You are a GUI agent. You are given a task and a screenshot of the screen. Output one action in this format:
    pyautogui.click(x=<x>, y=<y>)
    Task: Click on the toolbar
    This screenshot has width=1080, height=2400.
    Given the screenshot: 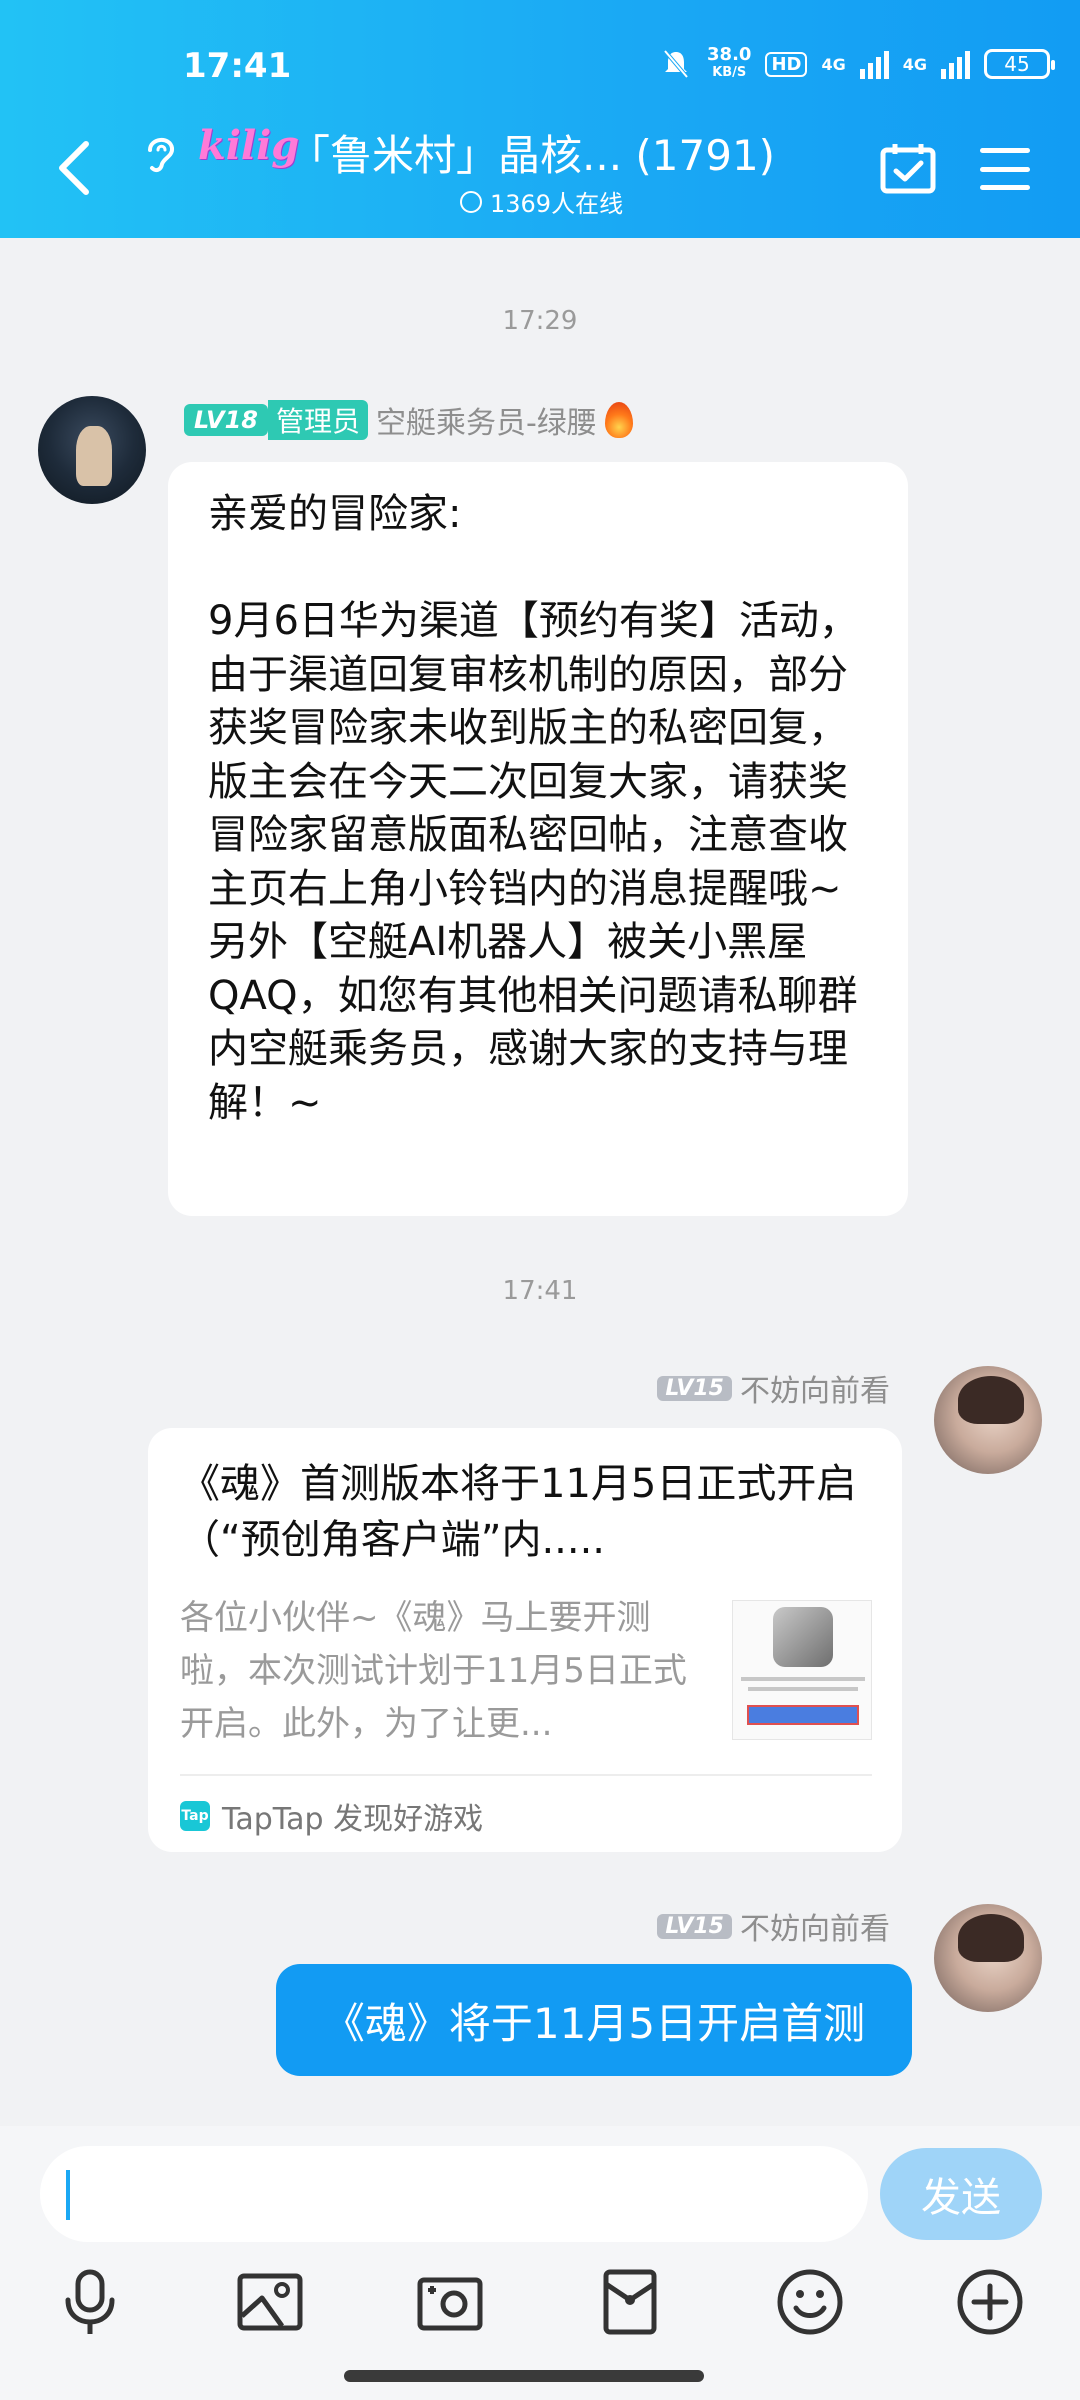 What is the action you would take?
    pyautogui.click(x=540, y=2302)
    